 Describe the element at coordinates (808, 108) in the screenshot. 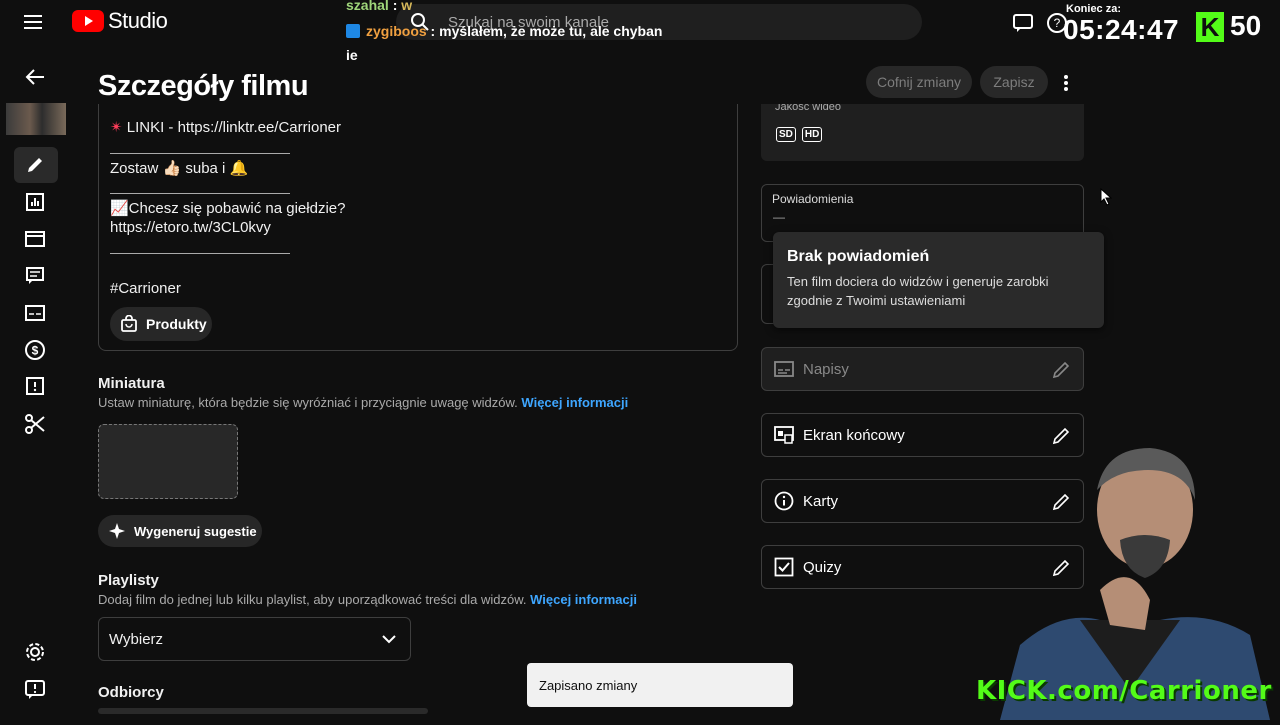

I see `video-quality-label: Jakość wideo` at that location.